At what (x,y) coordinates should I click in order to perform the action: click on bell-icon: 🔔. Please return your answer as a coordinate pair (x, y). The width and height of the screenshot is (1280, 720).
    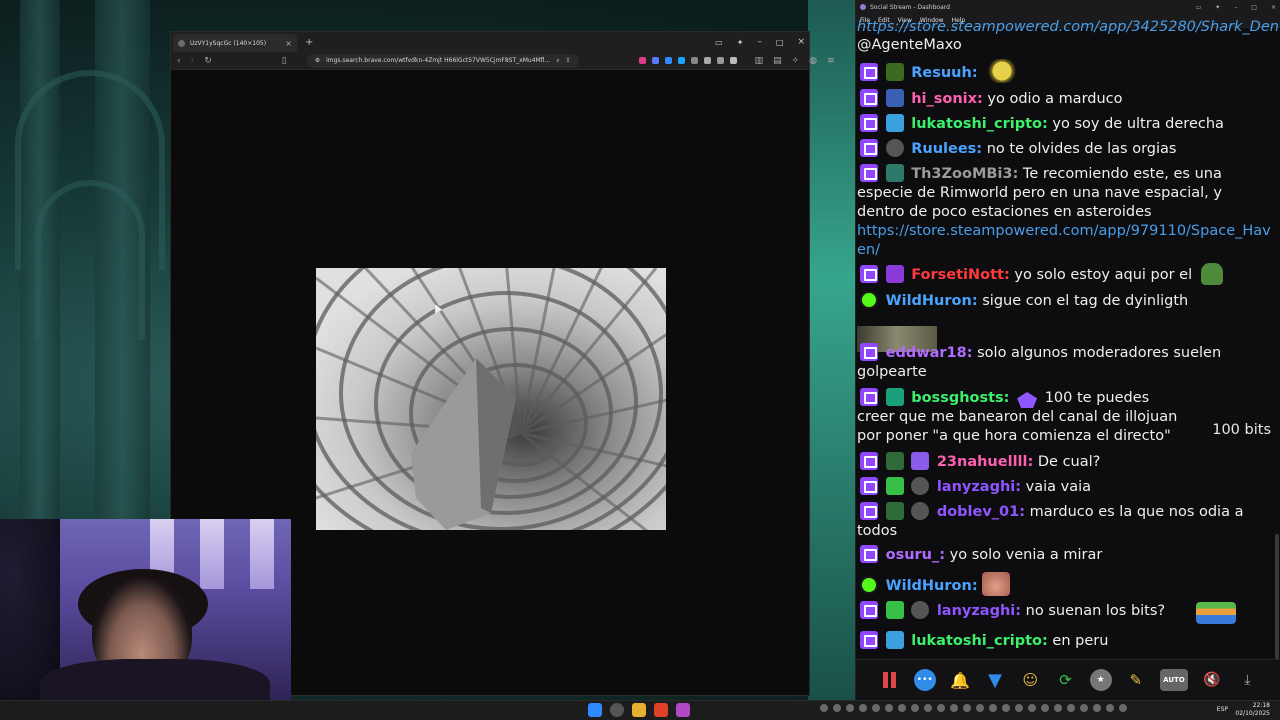
    Looking at the image, I should click on (960, 680).